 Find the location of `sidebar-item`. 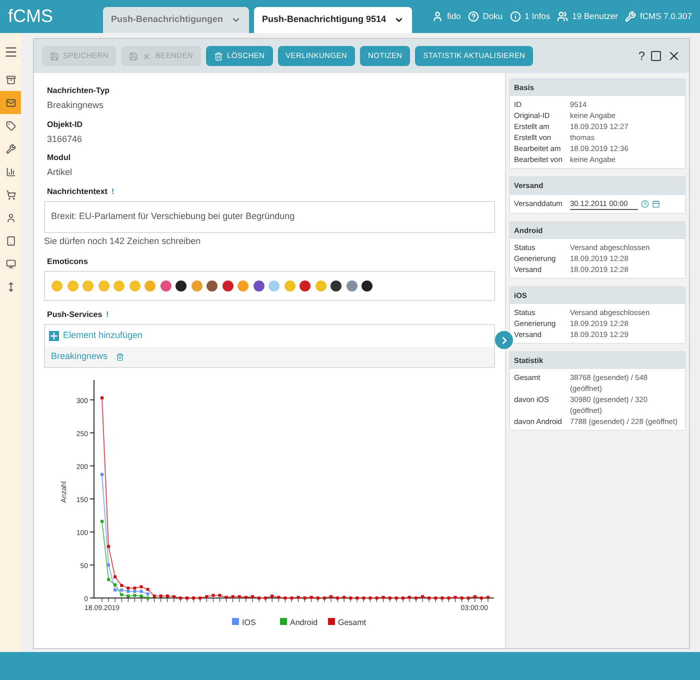

sidebar-item is located at coordinates (10, 102).